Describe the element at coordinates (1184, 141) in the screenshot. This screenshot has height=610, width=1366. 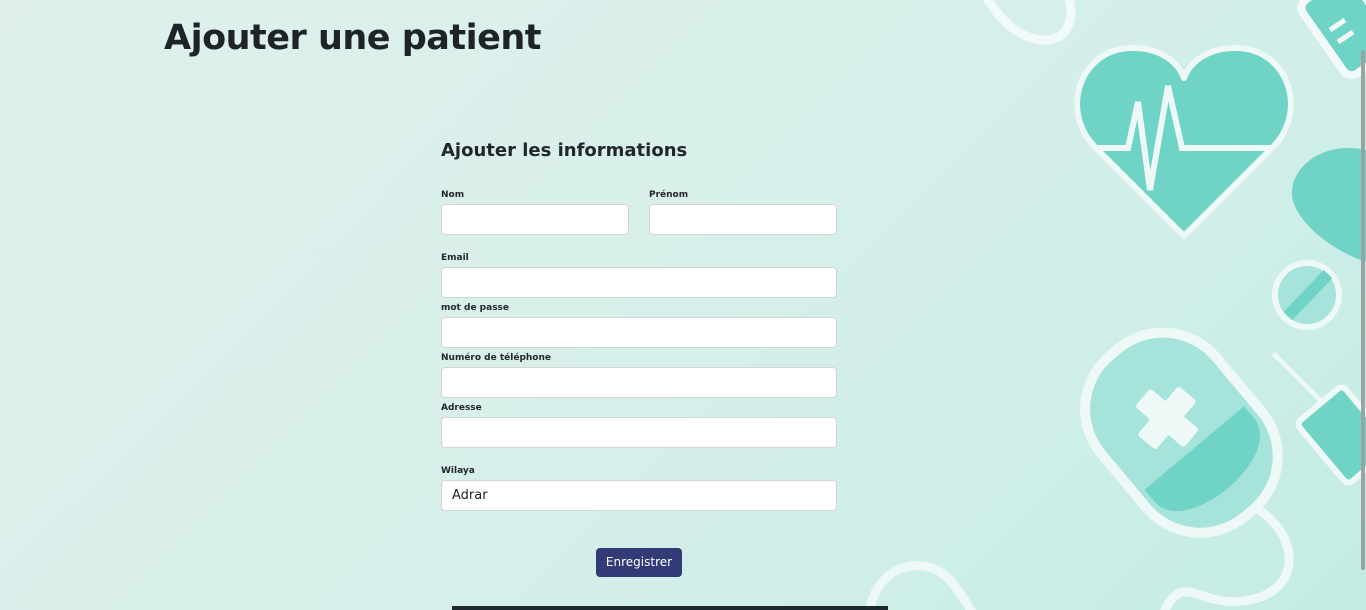
I see `heart-pulse-icon` at that location.